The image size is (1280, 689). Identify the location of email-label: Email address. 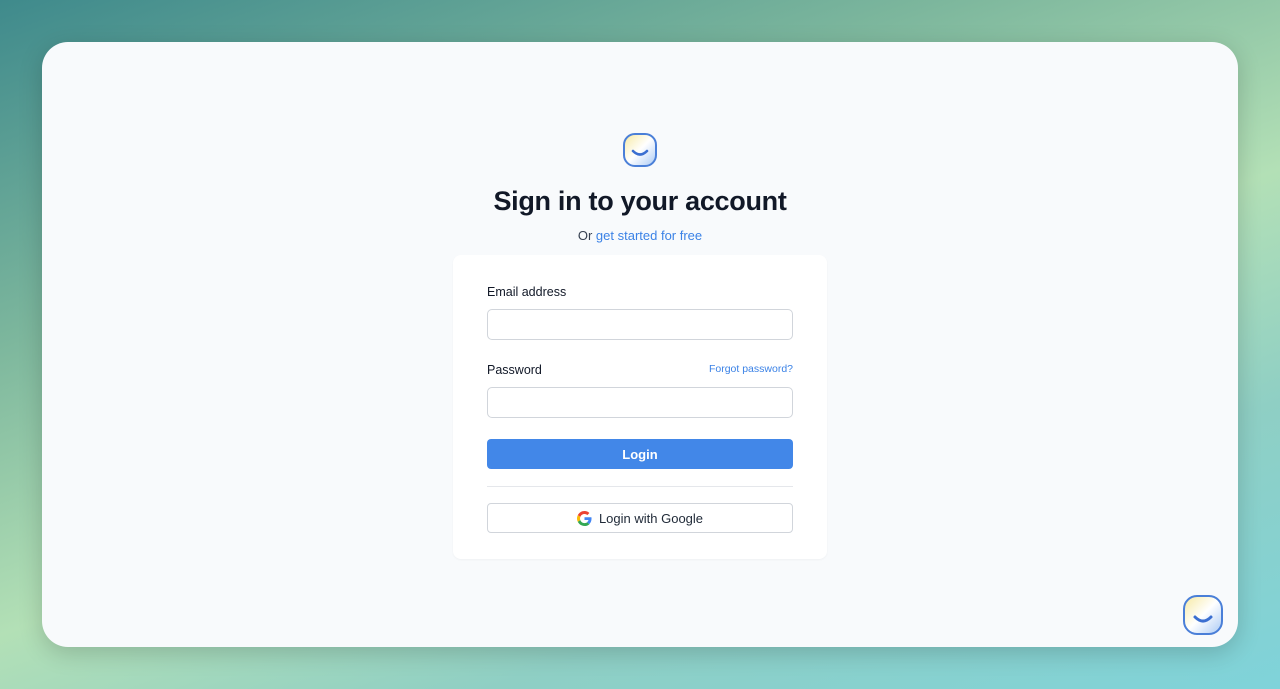
(527, 292).